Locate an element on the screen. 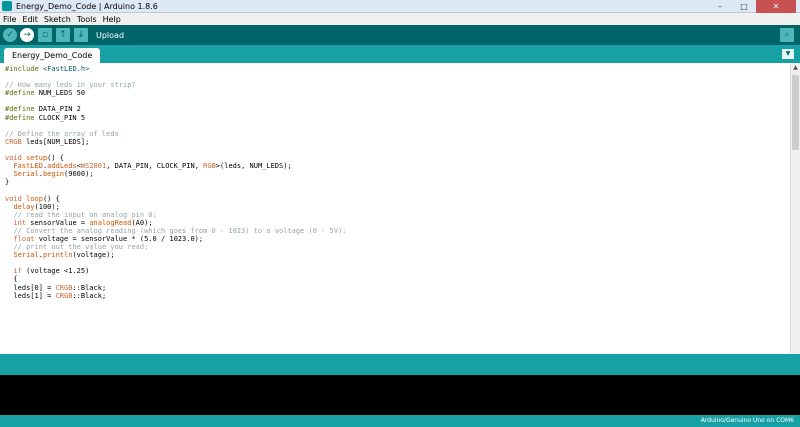 The width and height of the screenshot is (800, 427). code-line: { is located at coordinates (175, 279).